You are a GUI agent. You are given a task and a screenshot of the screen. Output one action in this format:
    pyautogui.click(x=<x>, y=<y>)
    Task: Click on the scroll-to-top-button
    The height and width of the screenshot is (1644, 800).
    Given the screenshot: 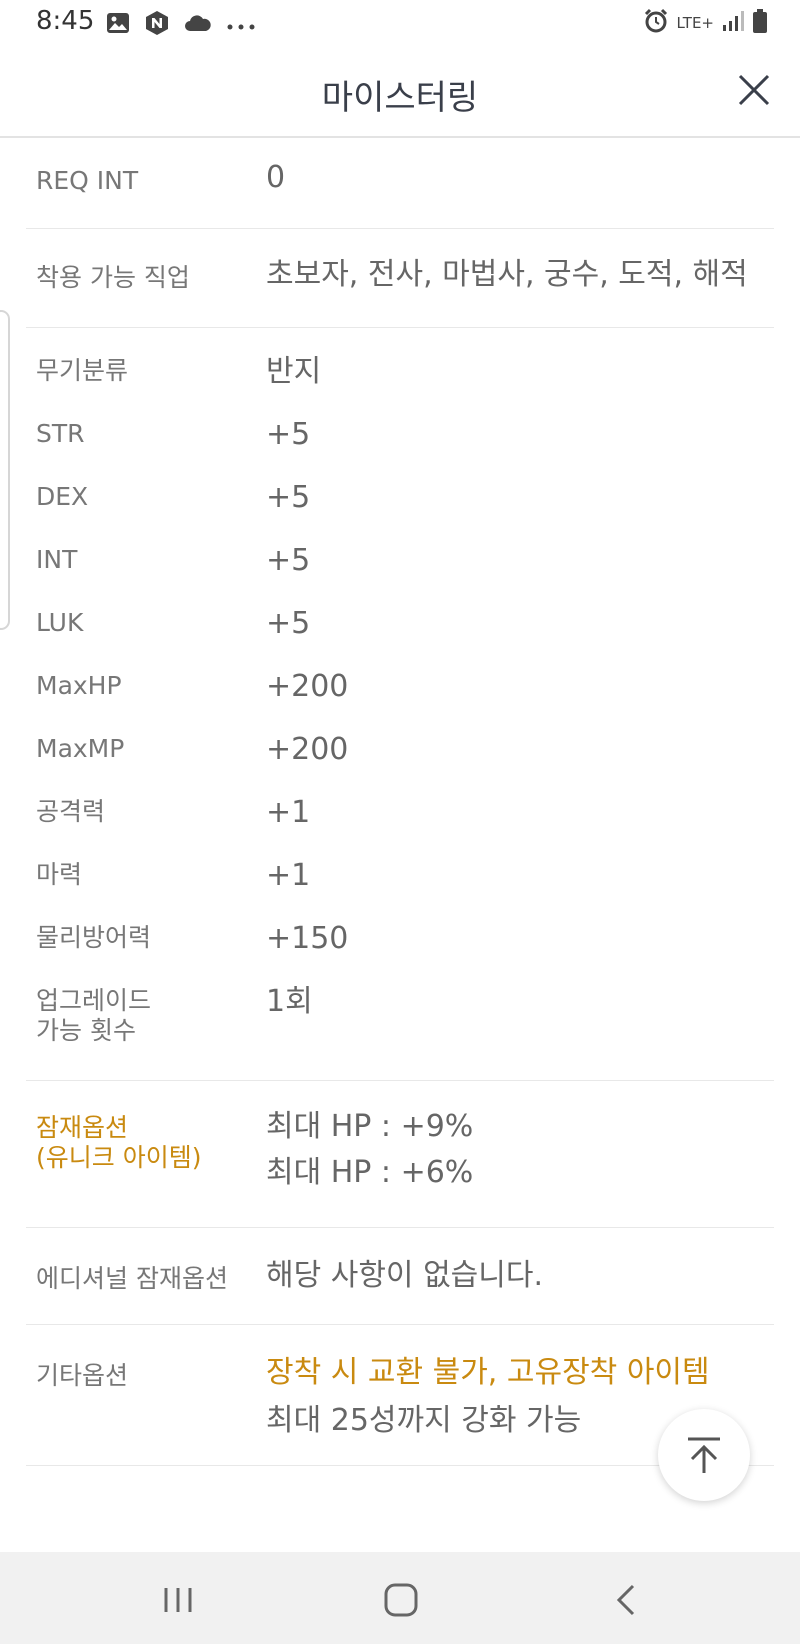 What is the action you would take?
    pyautogui.click(x=704, y=1455)
    